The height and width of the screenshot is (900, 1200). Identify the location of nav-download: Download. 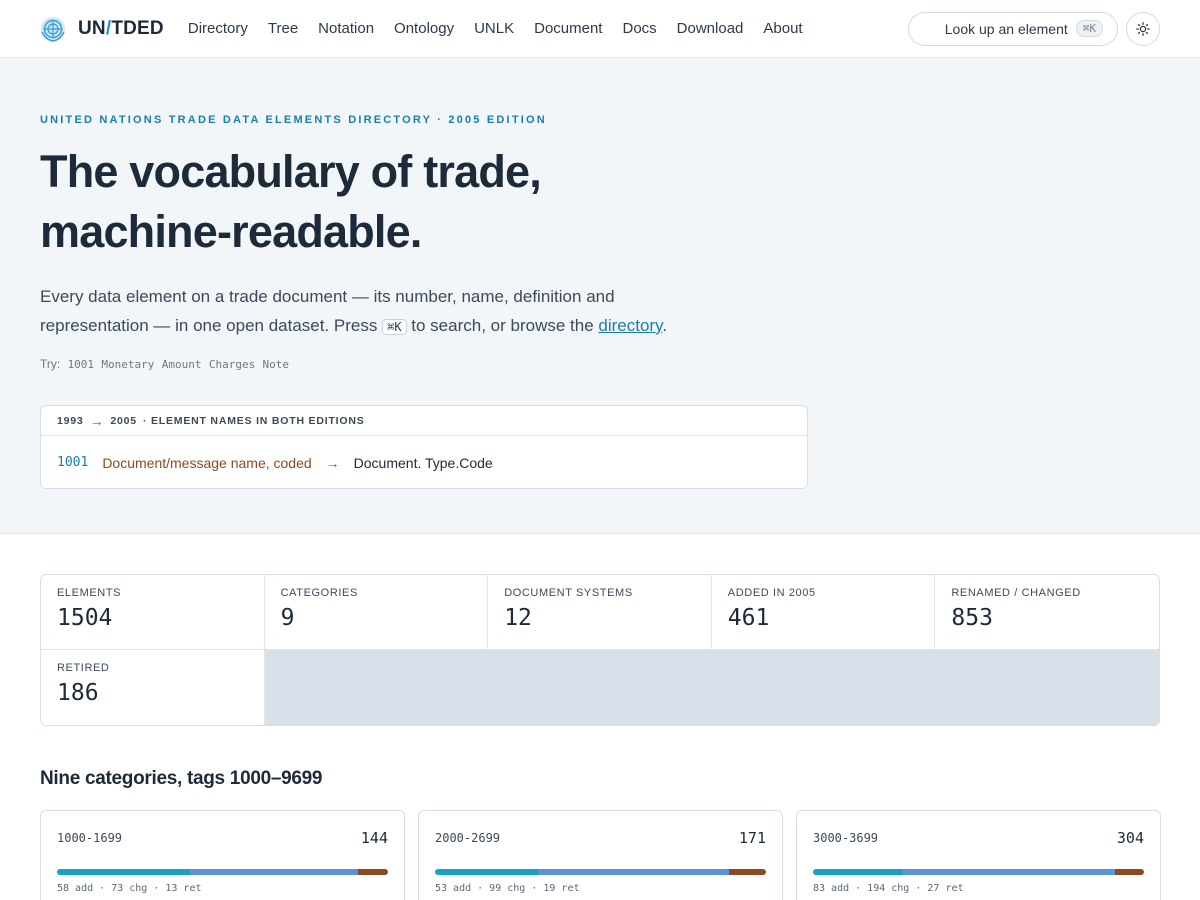
(710, 28).